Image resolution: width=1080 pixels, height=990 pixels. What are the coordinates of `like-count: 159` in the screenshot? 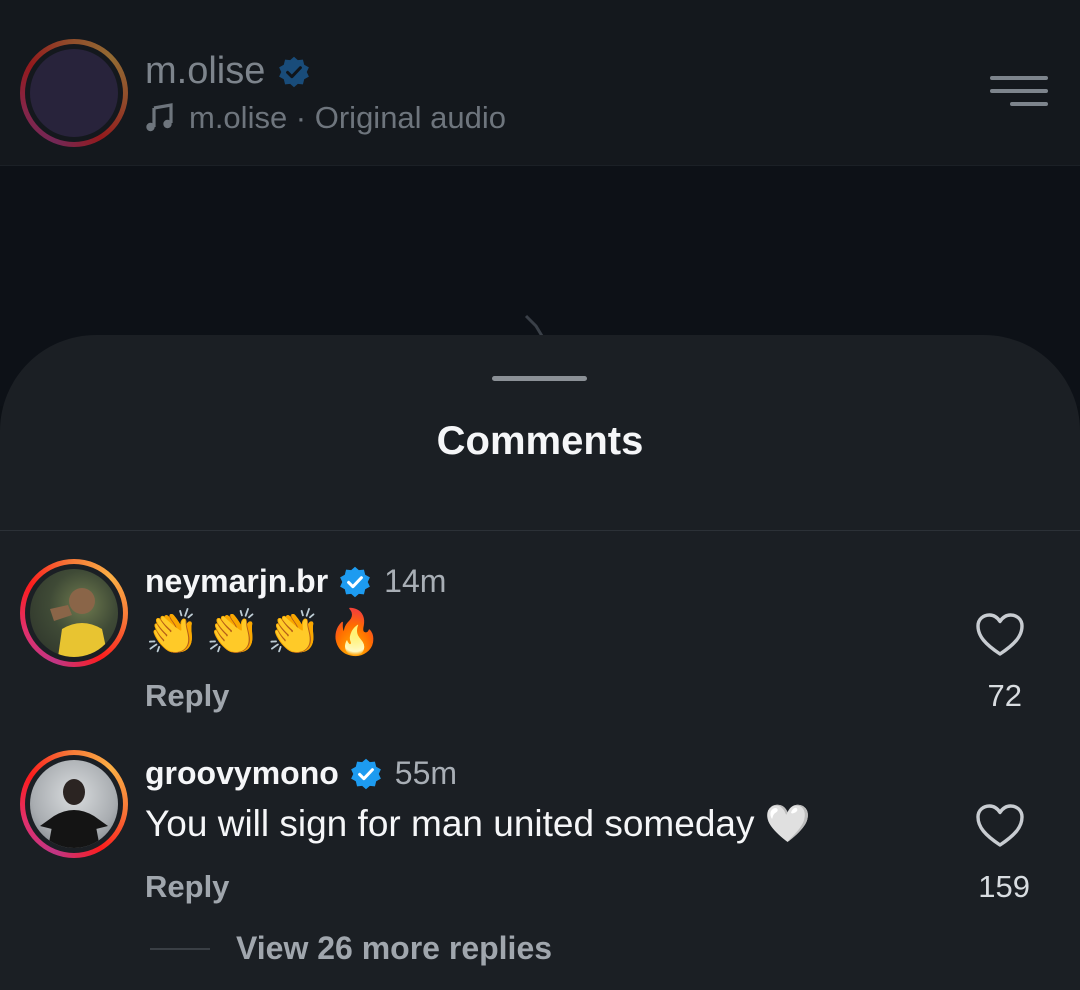 It's located at (1004, 886).